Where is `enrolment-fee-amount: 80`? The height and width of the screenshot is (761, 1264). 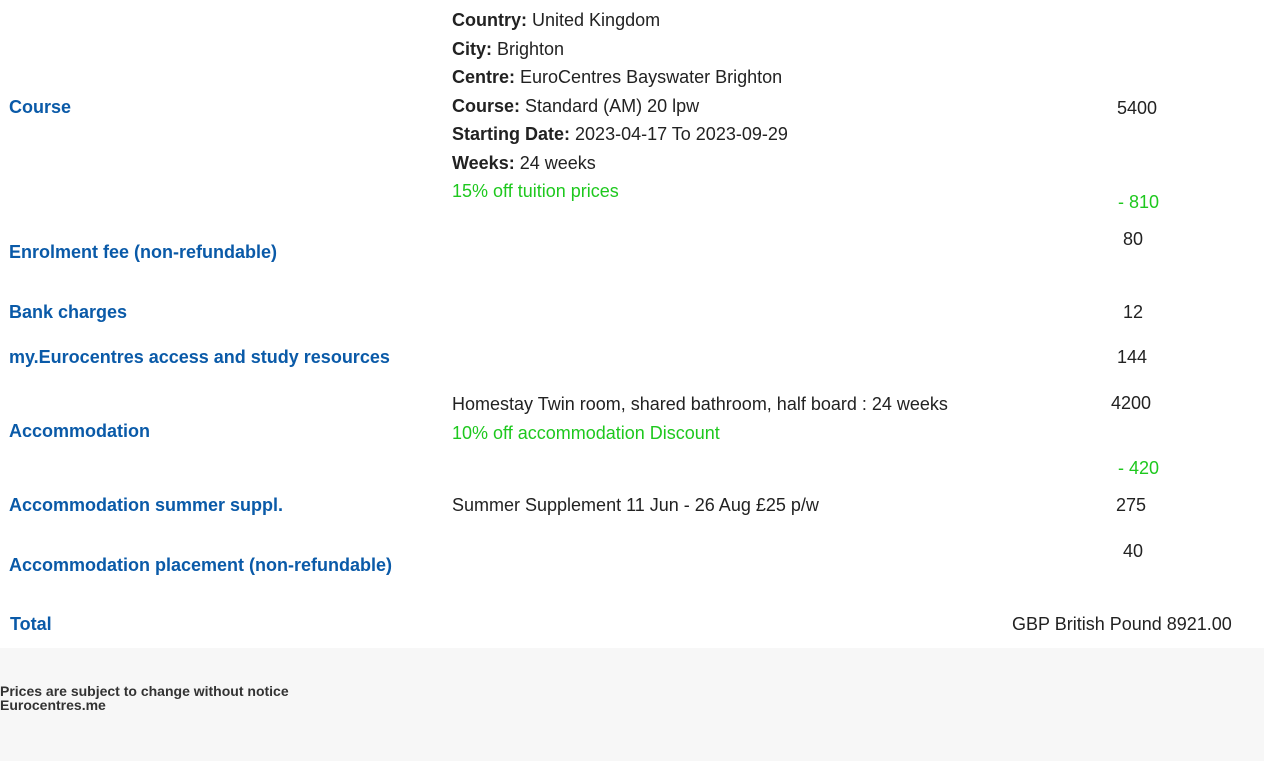
enrolment-fee-amount: 80 is located at coordinates (1133, 239).